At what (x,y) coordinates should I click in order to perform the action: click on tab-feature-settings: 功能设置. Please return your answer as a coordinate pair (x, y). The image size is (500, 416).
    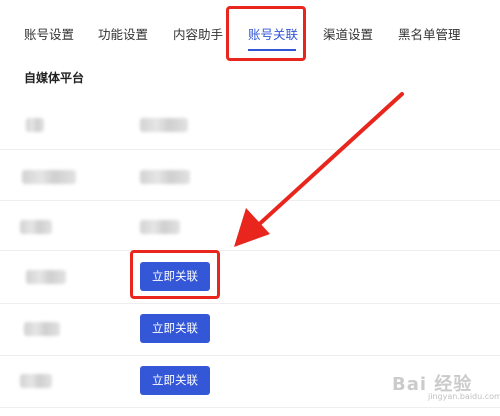
    Looking at the image, I should click on (123, 35).